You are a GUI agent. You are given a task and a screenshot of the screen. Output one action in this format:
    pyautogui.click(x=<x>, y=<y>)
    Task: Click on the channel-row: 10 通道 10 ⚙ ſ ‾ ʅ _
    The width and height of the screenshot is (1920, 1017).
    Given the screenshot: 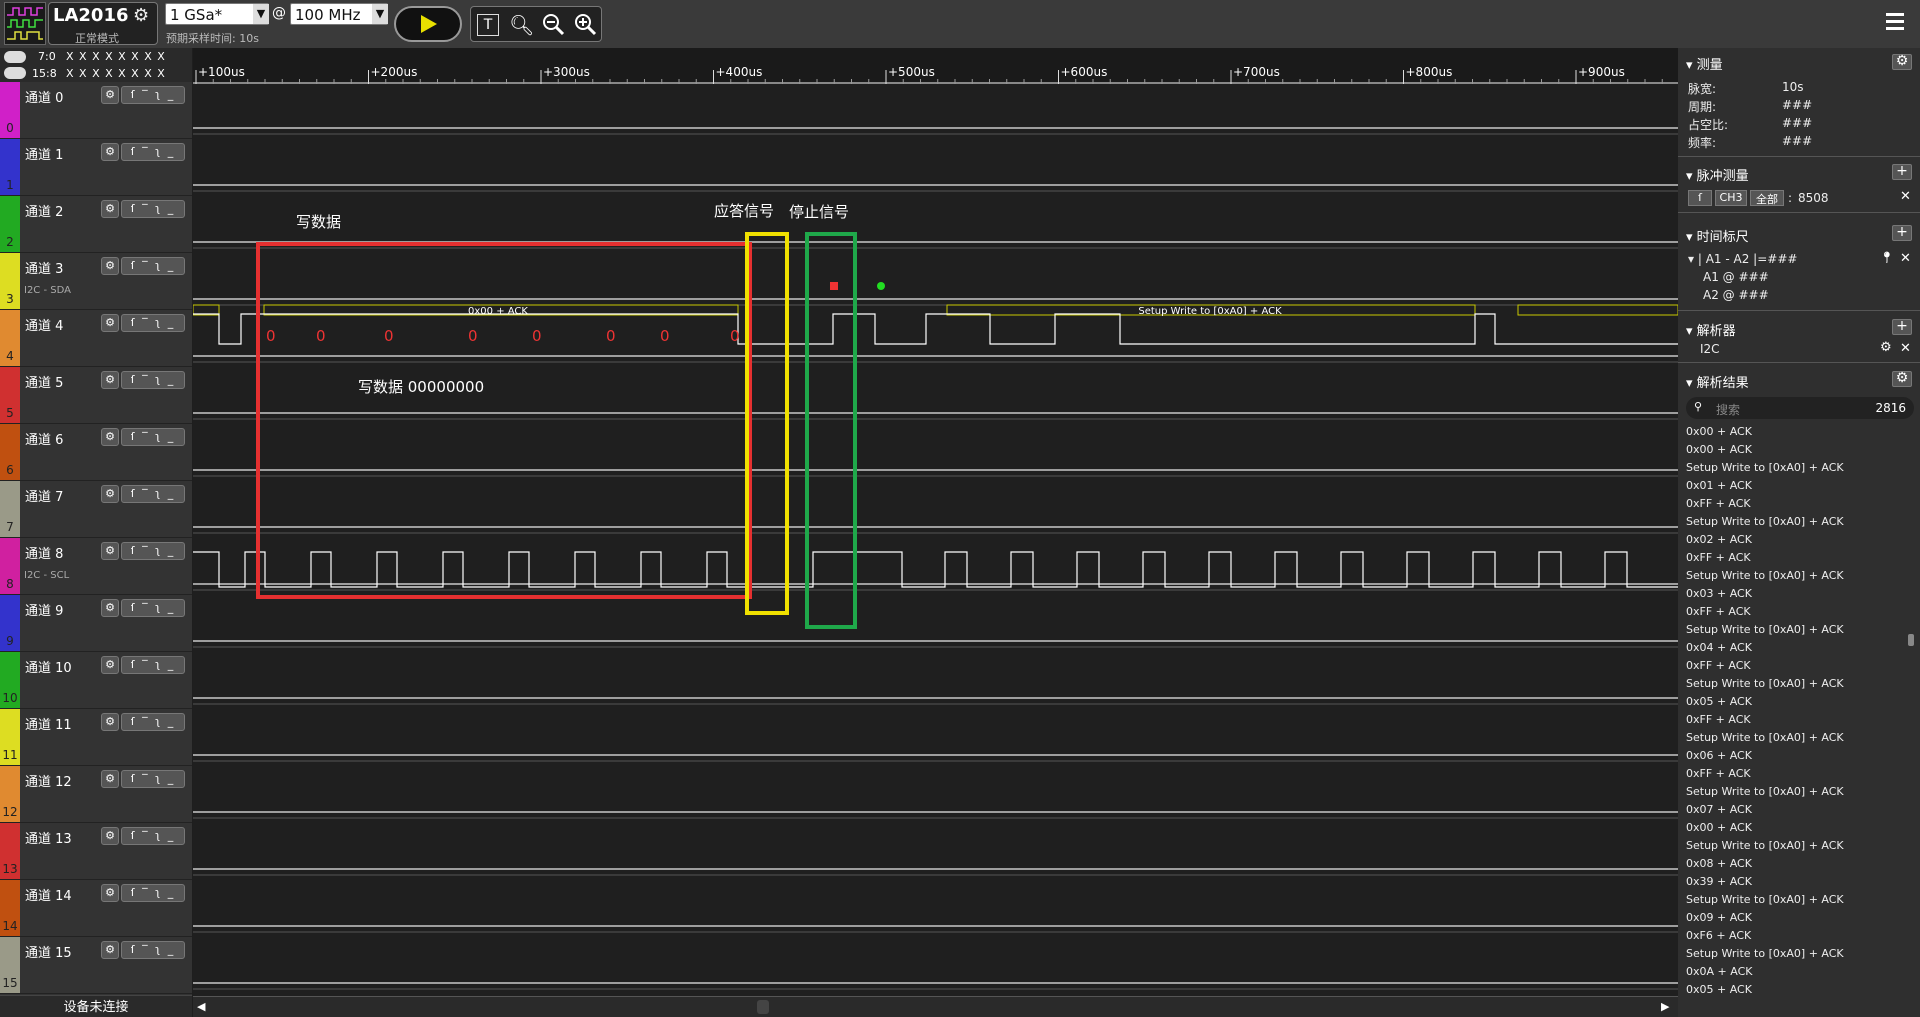 What is the action you would take?
    pyautogui.click(x=96, y=680)
    